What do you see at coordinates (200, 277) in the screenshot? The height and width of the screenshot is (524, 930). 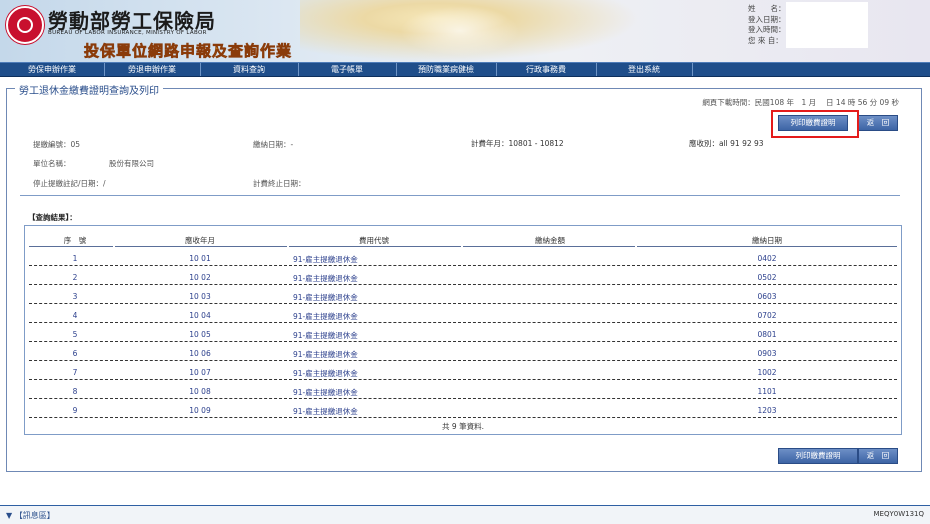 I see `table-cell-month: 10 02` at bounding box center [200, 277].